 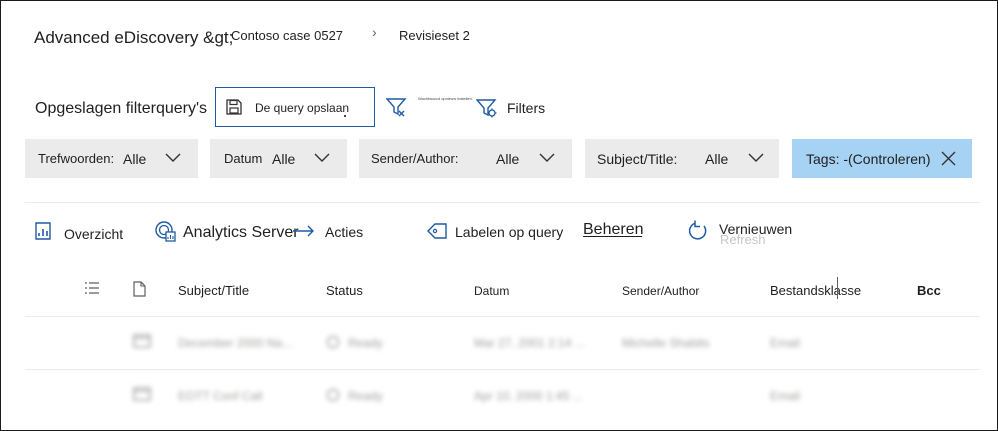 What do you see at coordinates (666, 343) in the screenshot?
I see `row-sender: Michelle Shabits` at bounding box center [666, 343].